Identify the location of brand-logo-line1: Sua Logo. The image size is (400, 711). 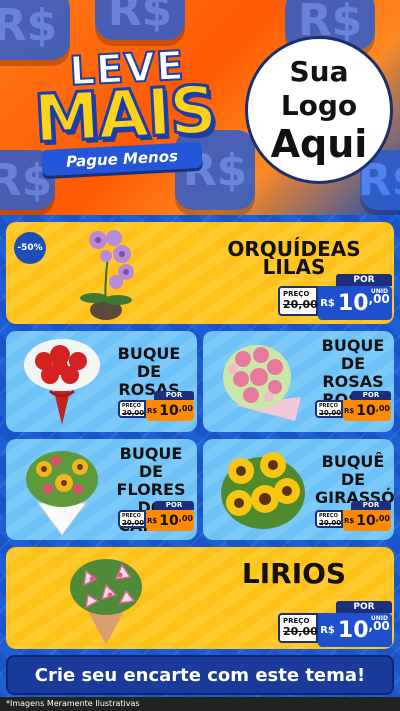
(319, 88).